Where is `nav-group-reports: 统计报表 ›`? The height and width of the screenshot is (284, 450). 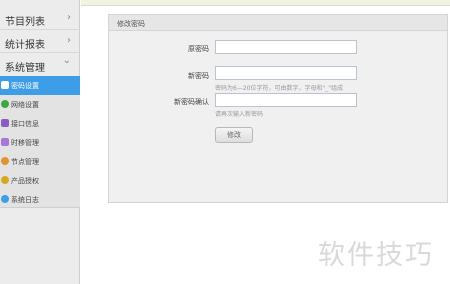
nav-group-reports: 统计报表 › is located at coordinates (40, 41).